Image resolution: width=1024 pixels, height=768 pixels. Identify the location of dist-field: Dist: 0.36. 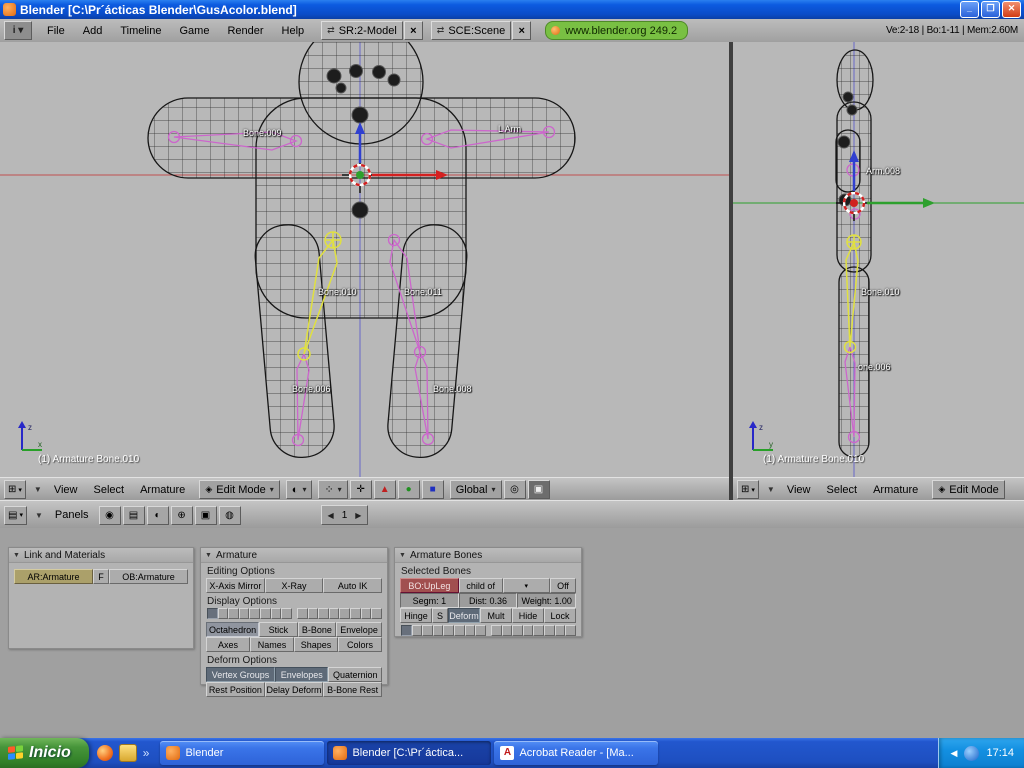
(488, 600).